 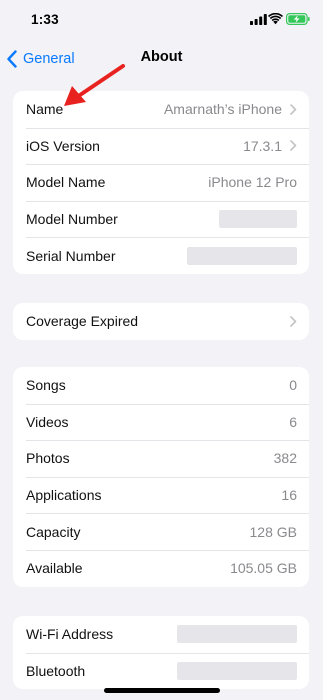 What do you see at coordinates (161, 458) in the screenshot?
I see `photos-row: Photos 382` at bounding box center [161, 458].